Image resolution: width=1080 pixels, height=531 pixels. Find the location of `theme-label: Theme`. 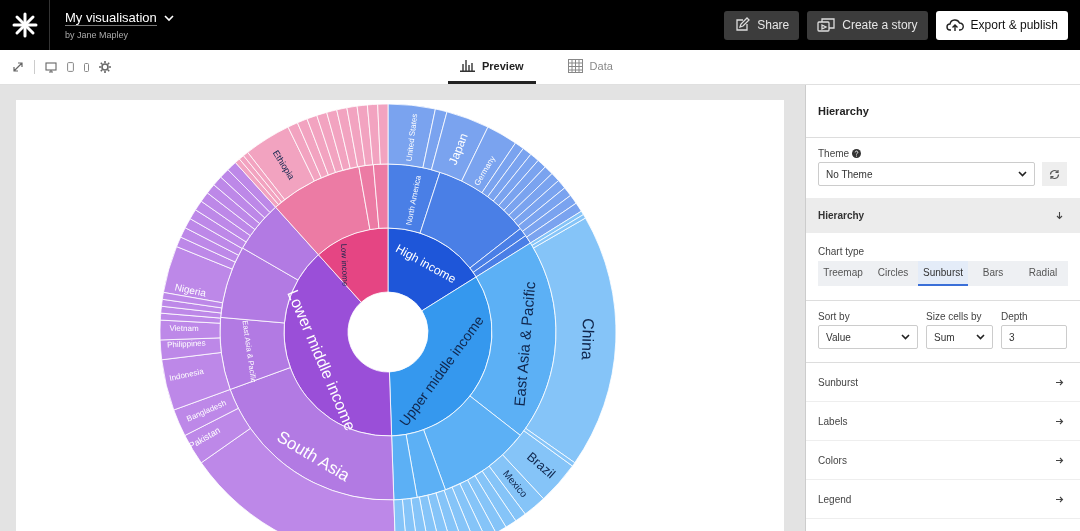

theme-label: Theme is located at coordinates (834, 153).